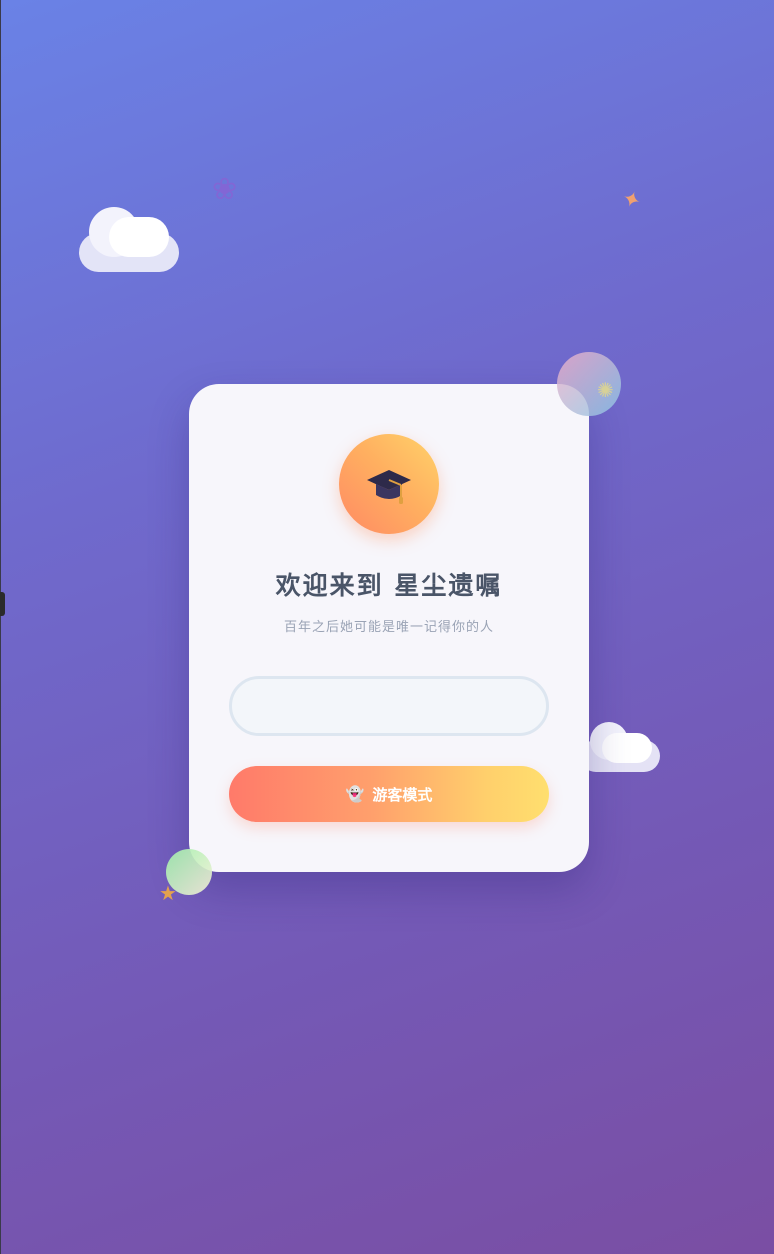 The width and height of the screenshot is (774, 1254). Describe the element at coordinates (225, 189) in the screenshot. I see `flower-icon: ❀` at that location.